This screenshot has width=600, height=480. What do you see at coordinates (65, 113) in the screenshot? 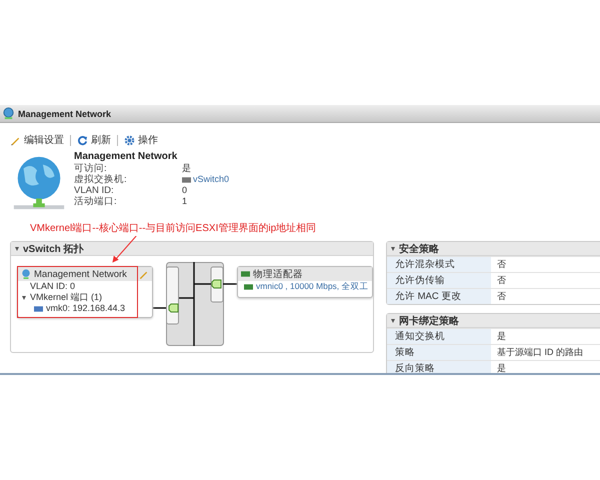
I see `window-title: Management Network` at bounding box center [65, 113].